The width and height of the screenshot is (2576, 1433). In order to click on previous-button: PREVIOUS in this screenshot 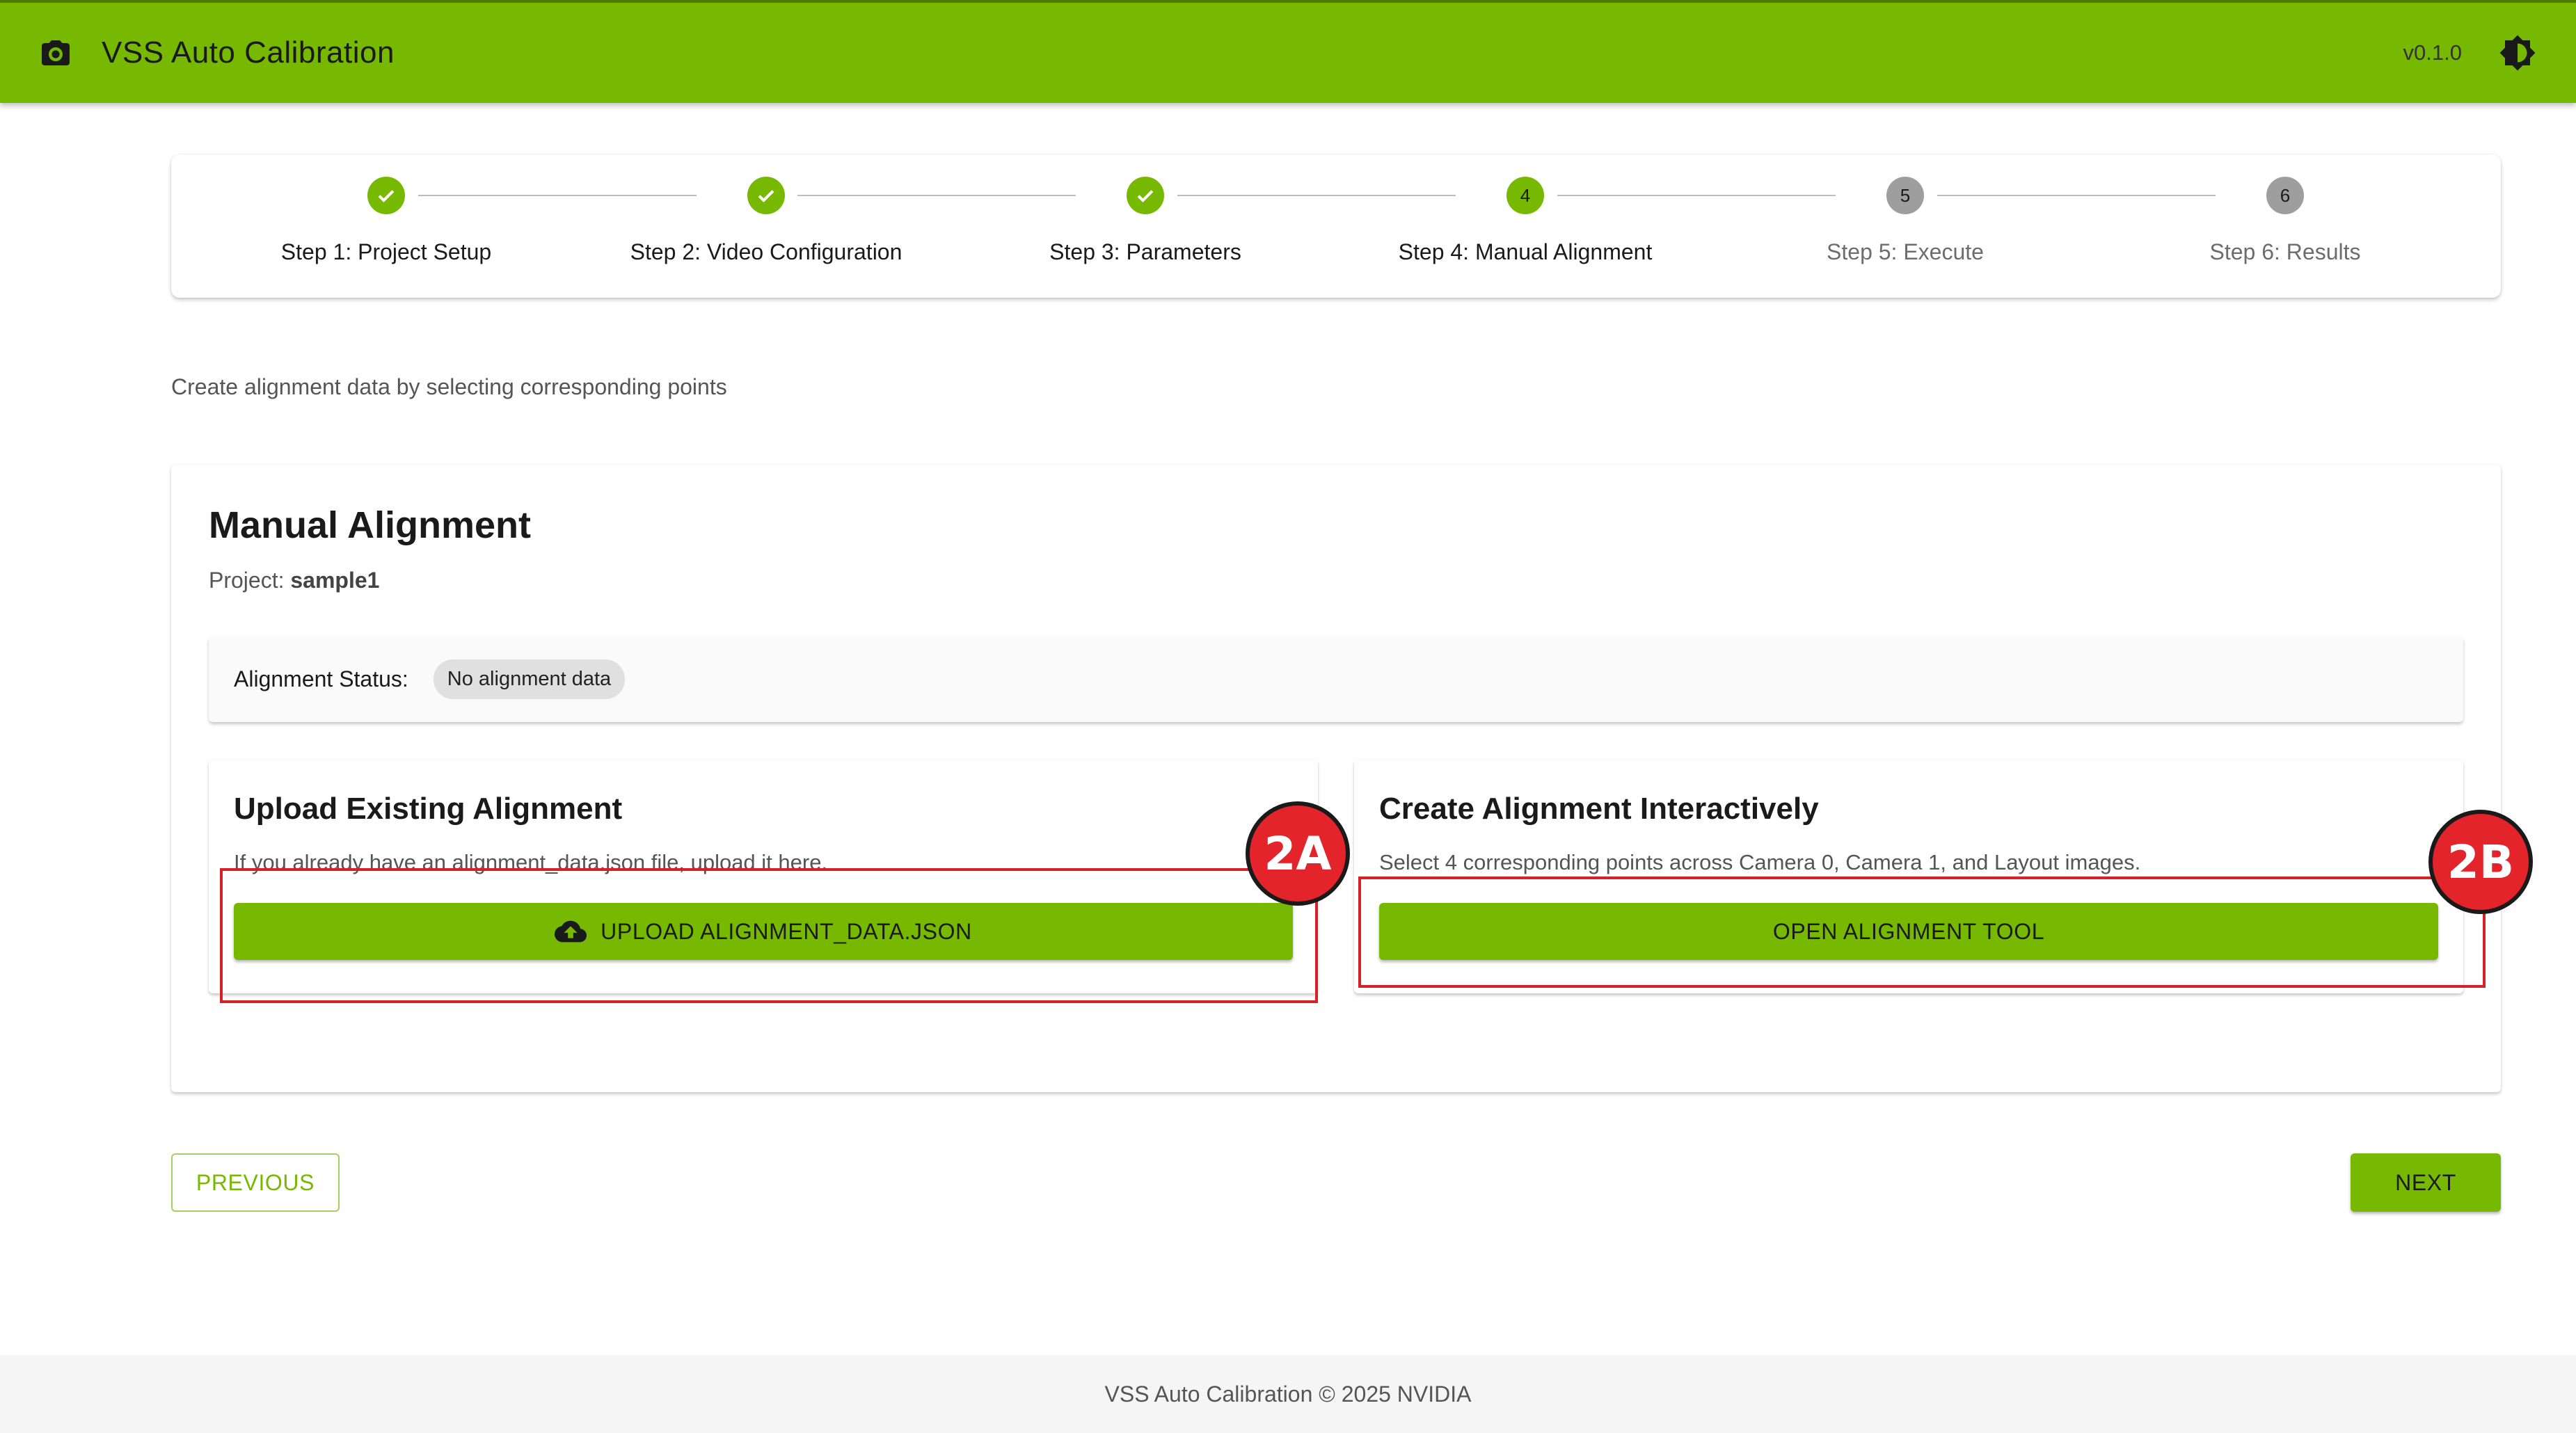, I will do `click(255, 1182)`.